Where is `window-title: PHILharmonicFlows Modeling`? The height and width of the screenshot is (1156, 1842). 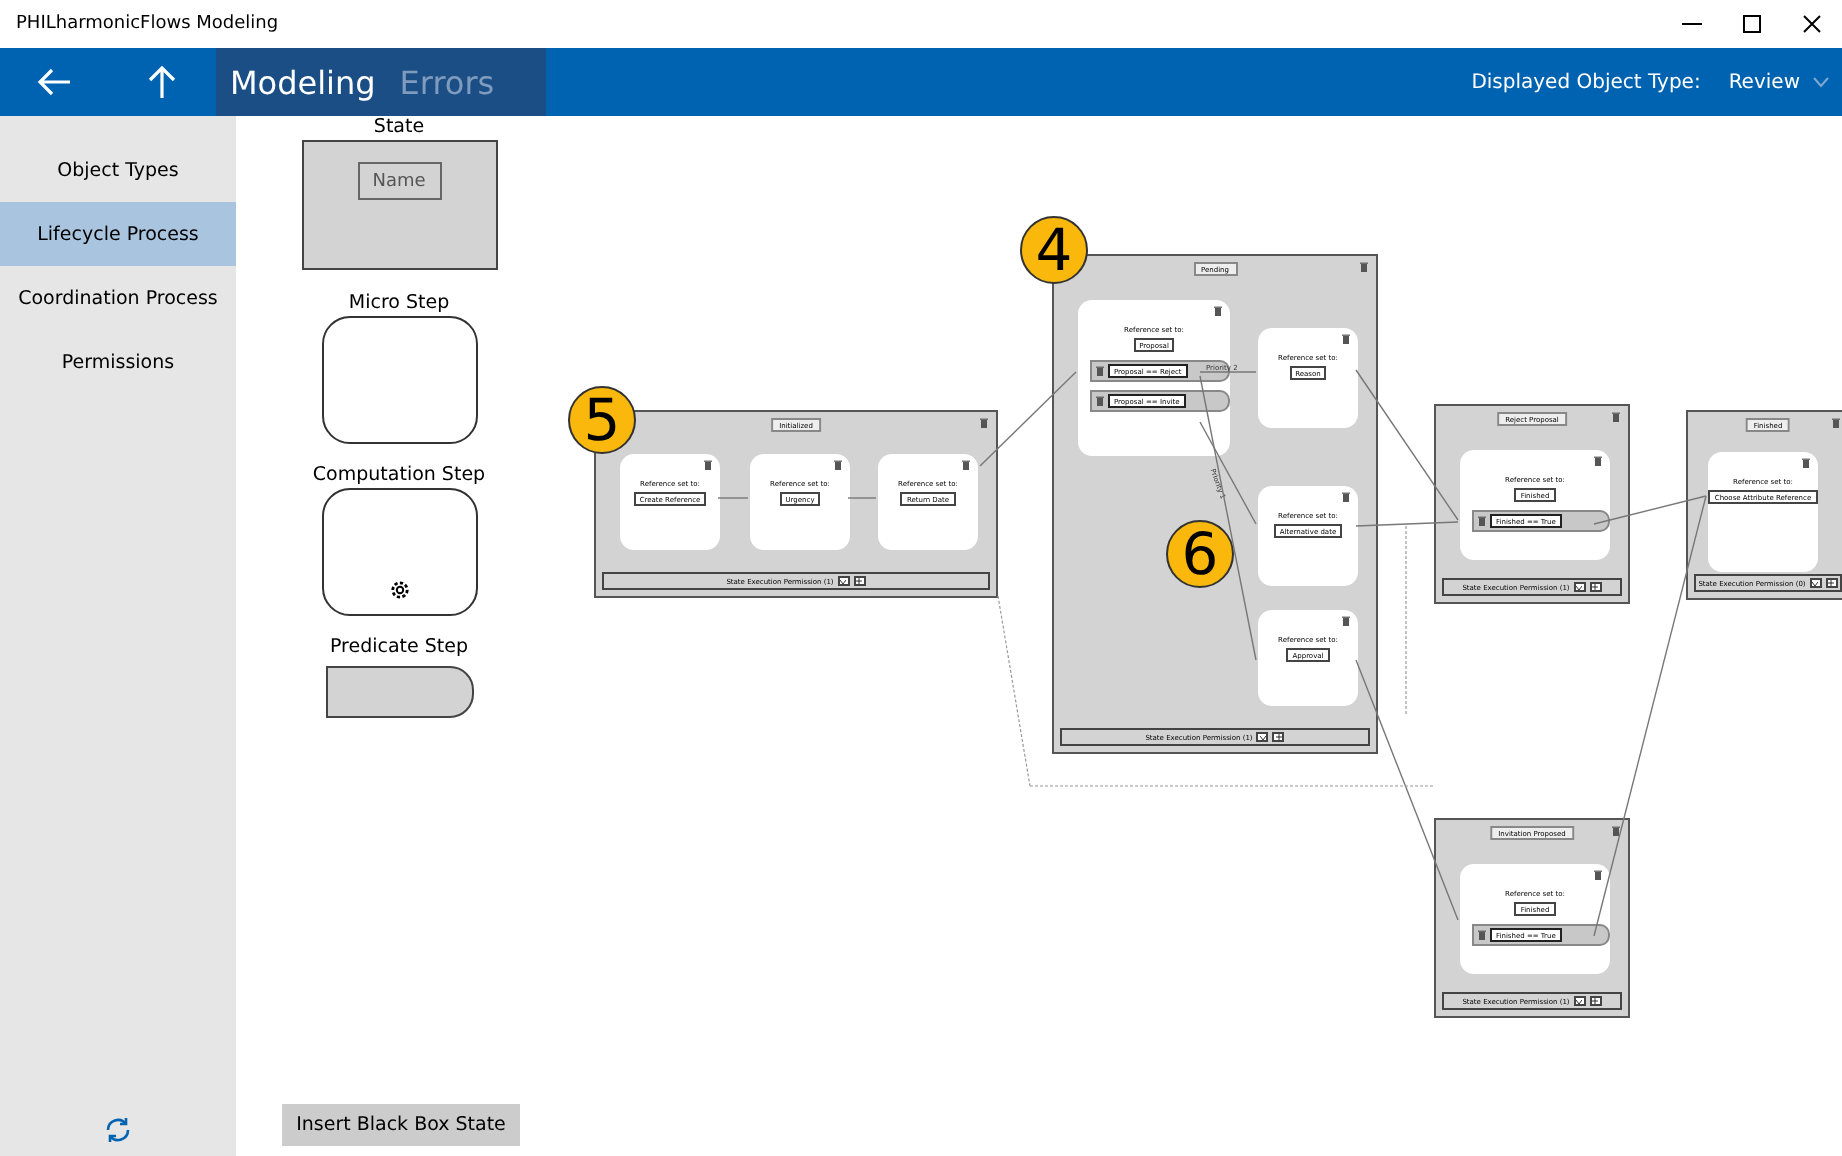 window-title: PHILharmonicFlows Modeling is located at coordinates (148, 24).